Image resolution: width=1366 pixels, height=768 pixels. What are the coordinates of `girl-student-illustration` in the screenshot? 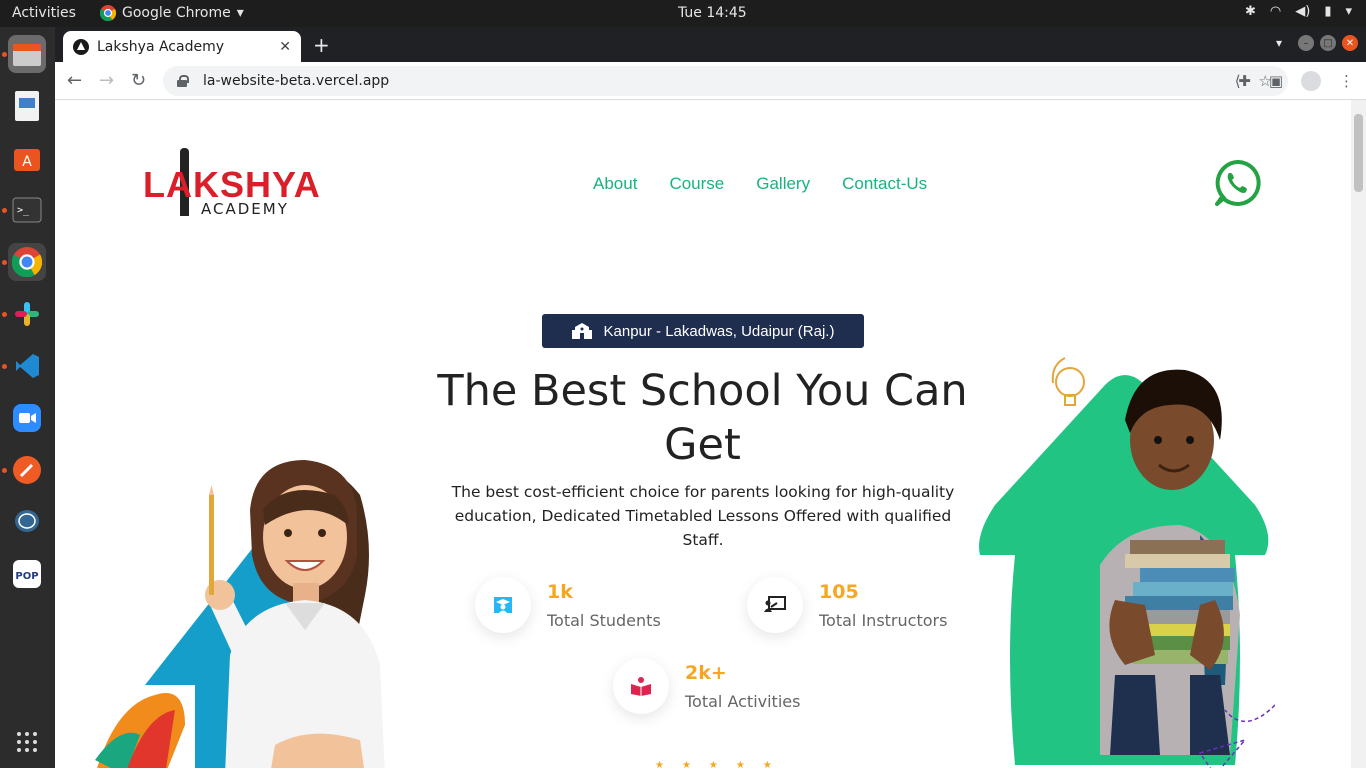 It's located at (240, 614).